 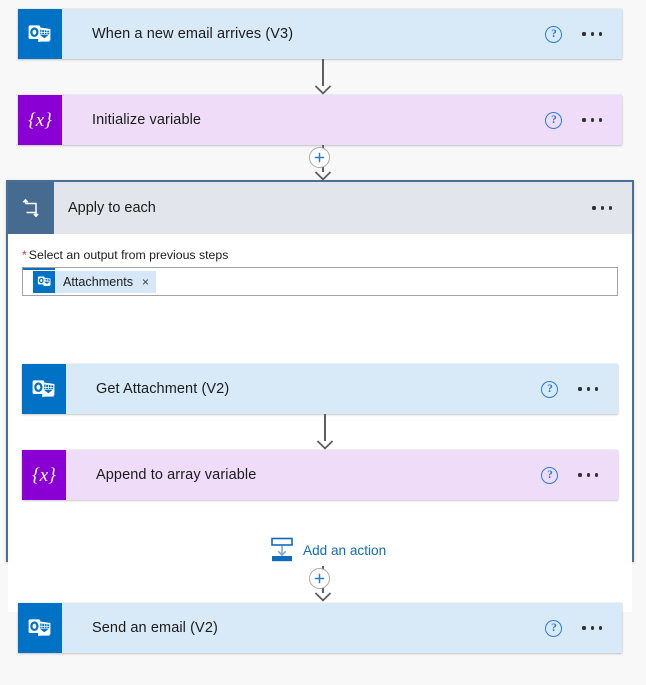 I want to click on token-chip-attachments: Attachments ×, so click(x=95, y=281).